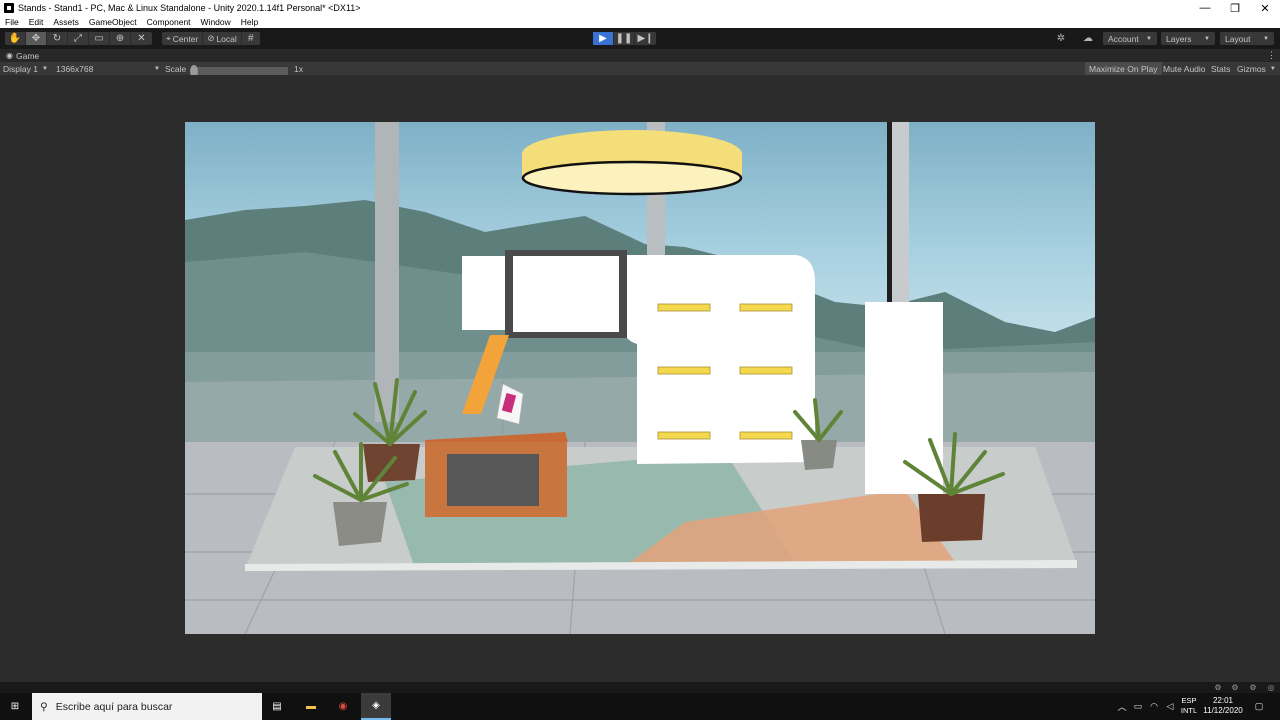 The width and height of the screenshot is (1280, 720). What do you see at coordinates (1179, 38) in the screenshot?
I see `layers-label: Layers` at bounding box center [1179, 38].